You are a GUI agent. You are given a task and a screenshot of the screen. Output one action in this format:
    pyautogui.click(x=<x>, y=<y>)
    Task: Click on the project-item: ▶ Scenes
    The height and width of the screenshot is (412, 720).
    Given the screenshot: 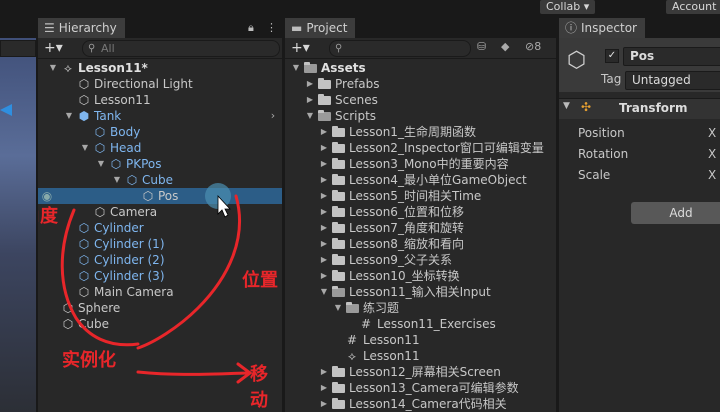 What is the action you would take?
    pyautogui.click(x=420, y=100)
    